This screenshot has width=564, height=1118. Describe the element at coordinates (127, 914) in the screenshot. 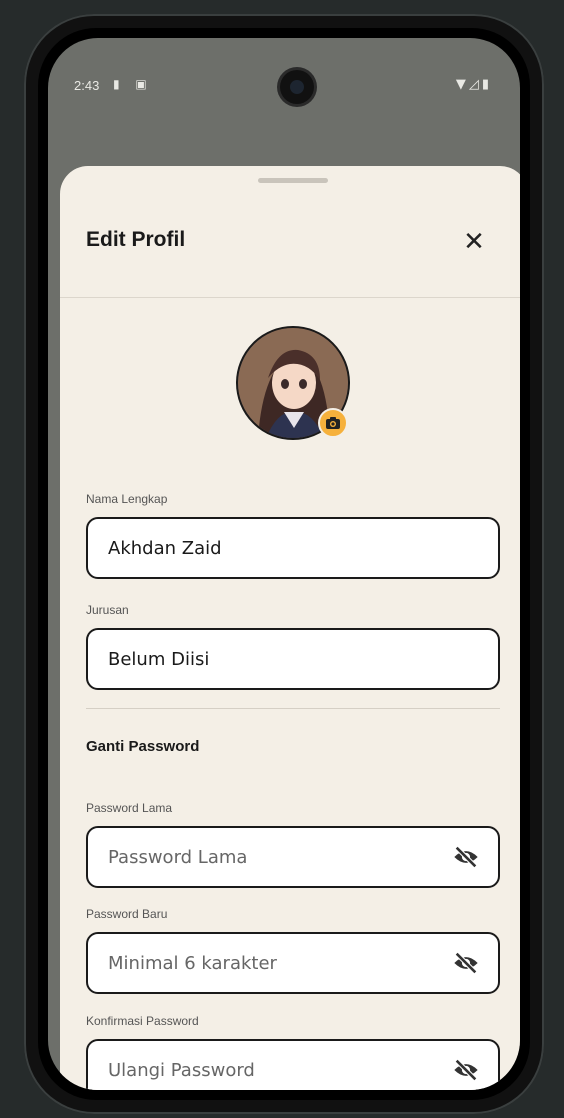

I see `new-password-label: Password Baru` at that location.